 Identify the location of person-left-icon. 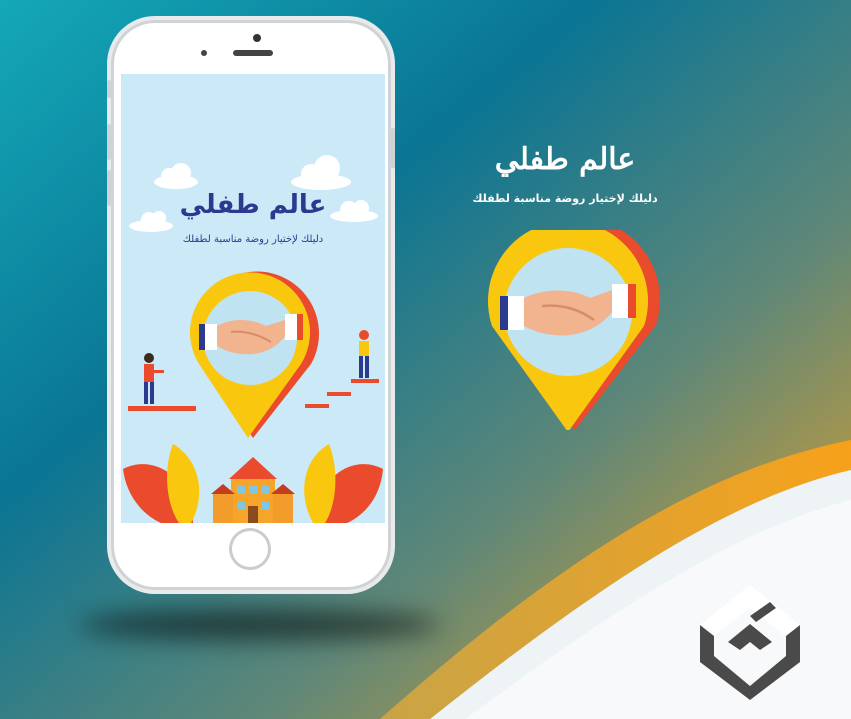
(154, 378).